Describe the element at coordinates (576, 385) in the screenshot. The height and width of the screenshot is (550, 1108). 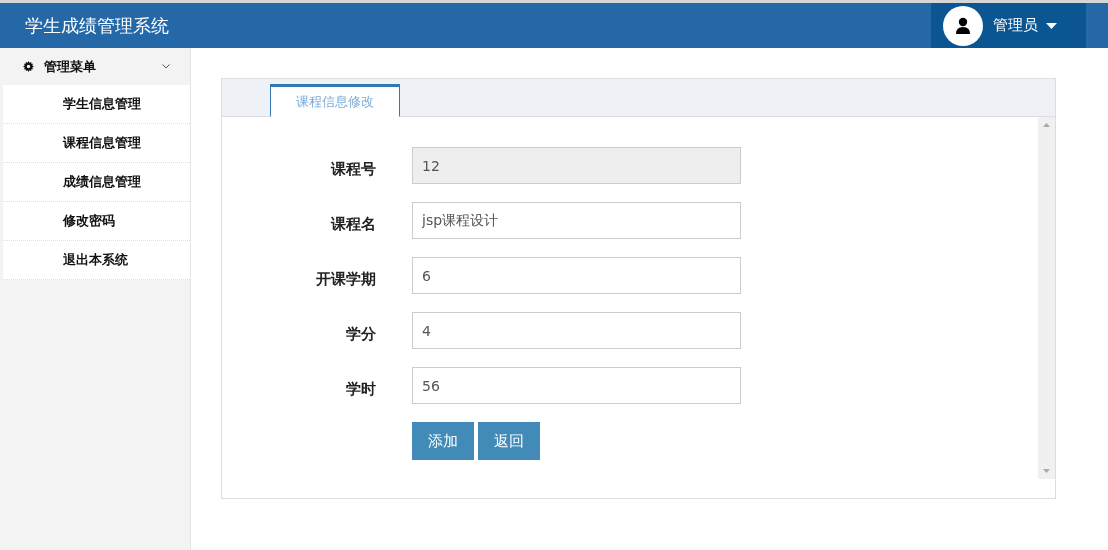
I see `input-field: 56` at that location.